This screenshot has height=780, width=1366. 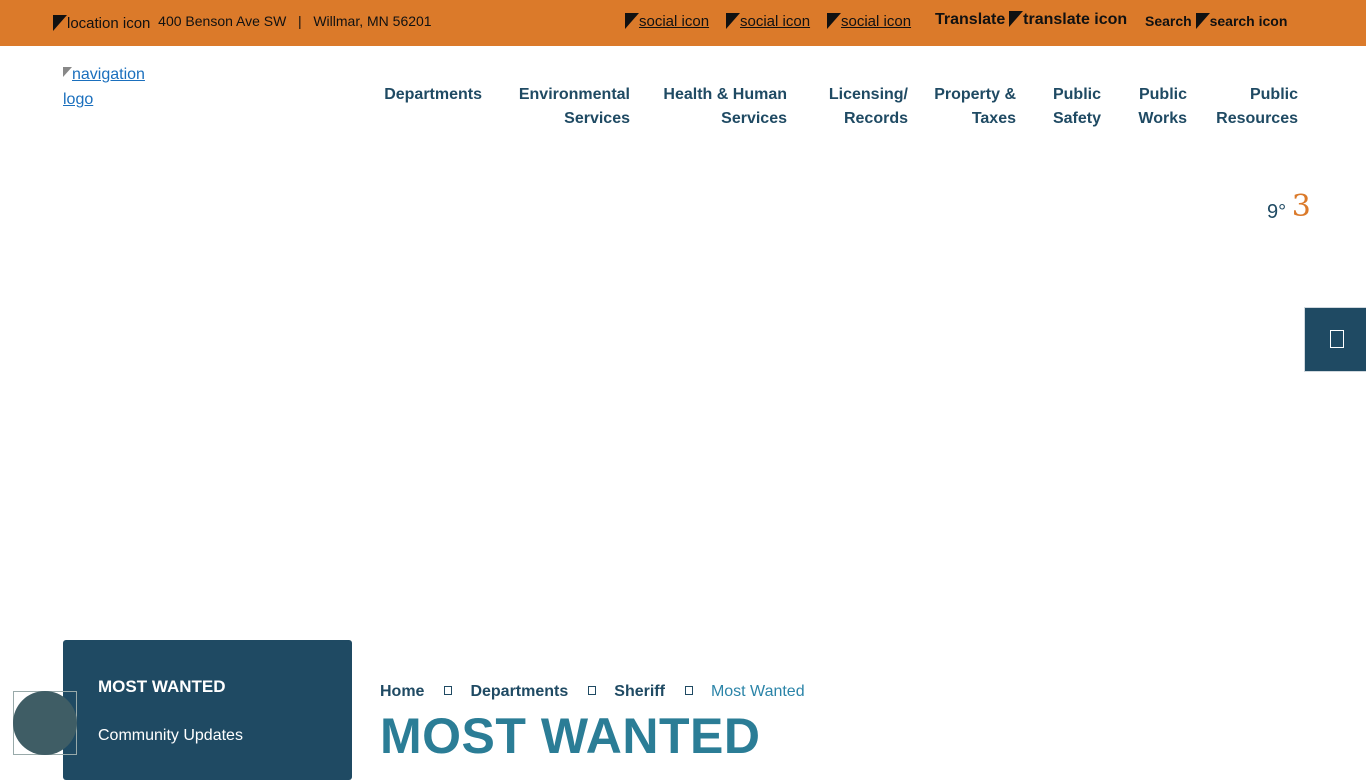 I want to click on translate-button: Translate translate icon, so click(x=1031, y=20).